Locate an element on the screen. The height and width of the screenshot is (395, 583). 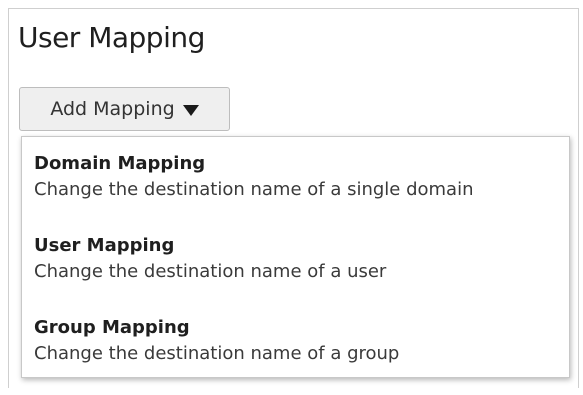
menu-item-title: User Mapping is located at coordinates (104, 245).